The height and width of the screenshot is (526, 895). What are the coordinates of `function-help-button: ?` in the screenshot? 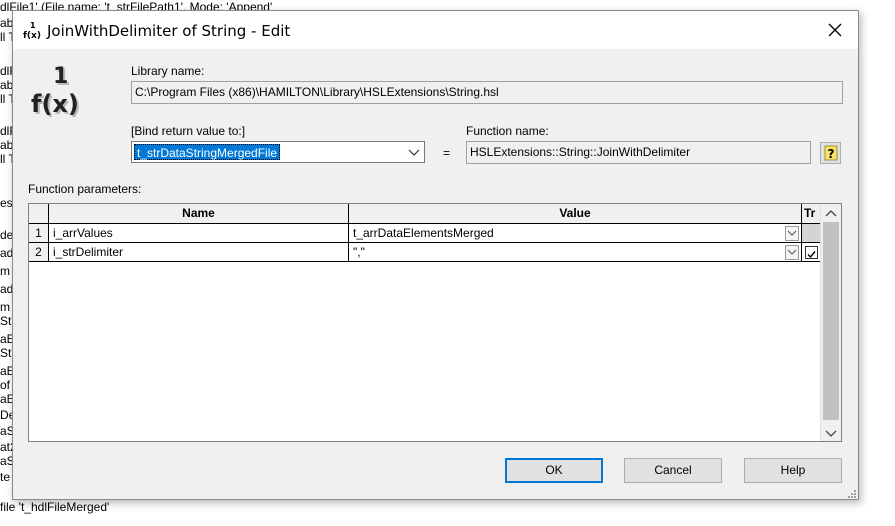 It's located at (830, 153).